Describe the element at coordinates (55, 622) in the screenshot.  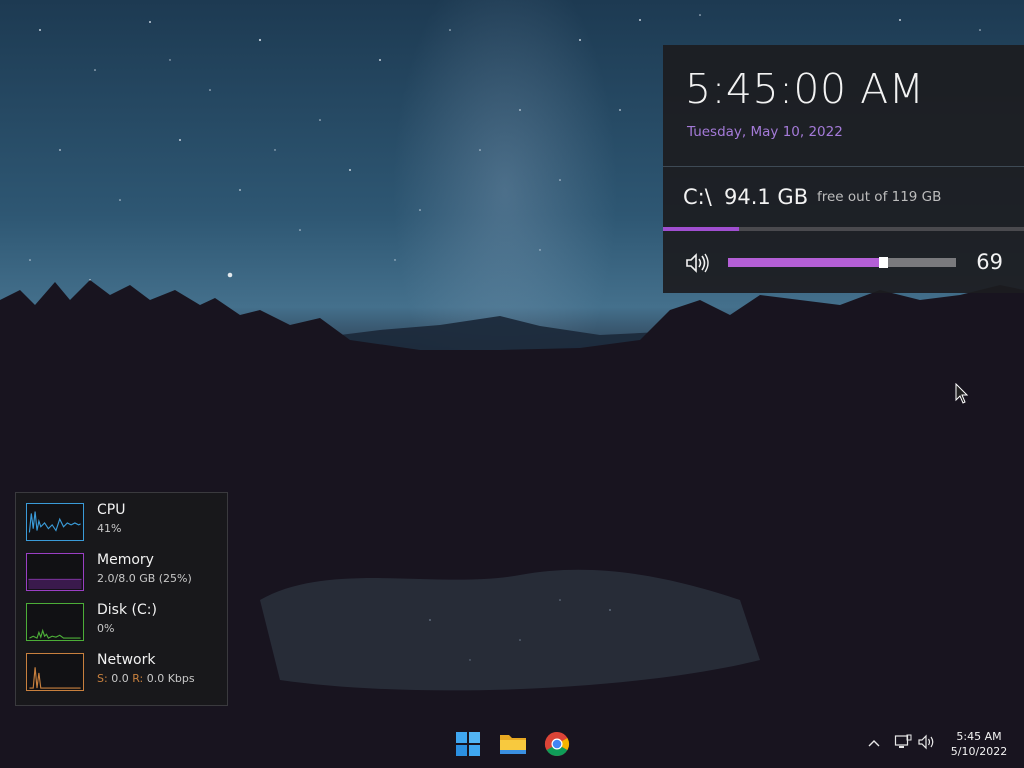
I see `disk-graph-icon` at that location.